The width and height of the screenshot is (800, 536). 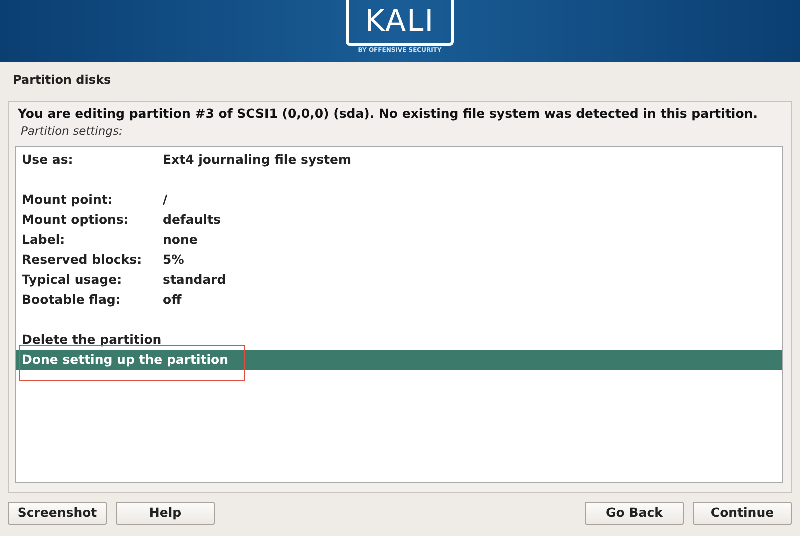 What do you see at coordinates (48, 159) in the screenshot?
I see `setting-label: Use as:` at bounding box center [48, 159].